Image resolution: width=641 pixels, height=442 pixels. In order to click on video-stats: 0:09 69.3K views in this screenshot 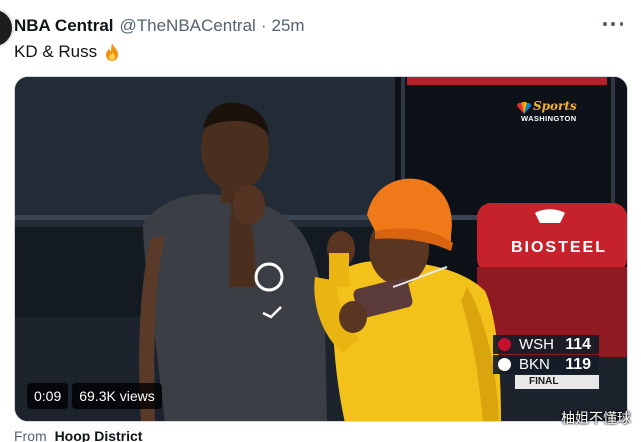, I will do `click(94, 396)`.